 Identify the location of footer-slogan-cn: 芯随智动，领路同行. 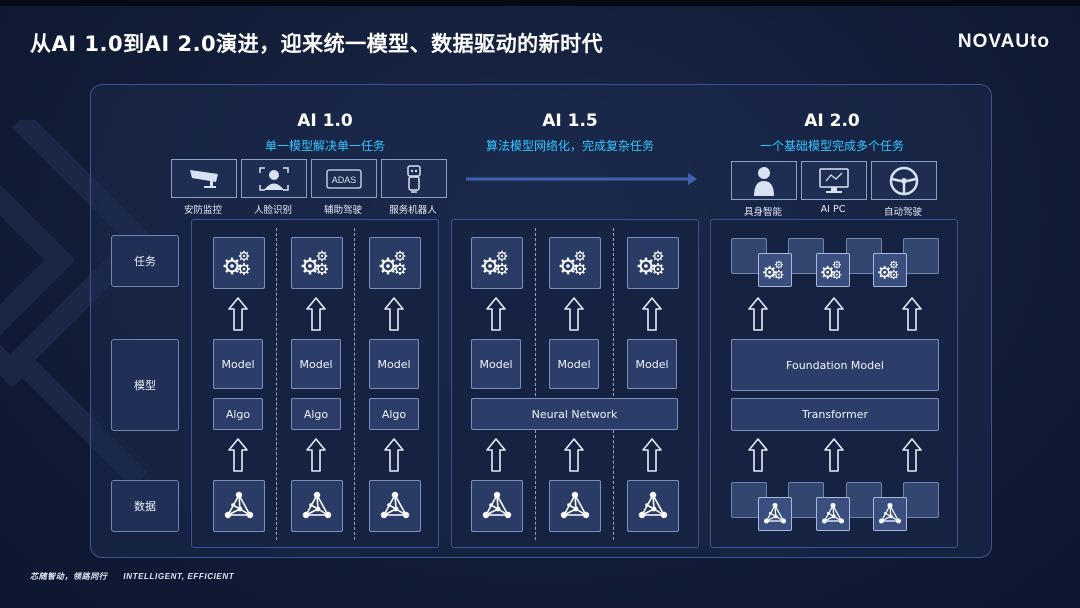
(69, 576).